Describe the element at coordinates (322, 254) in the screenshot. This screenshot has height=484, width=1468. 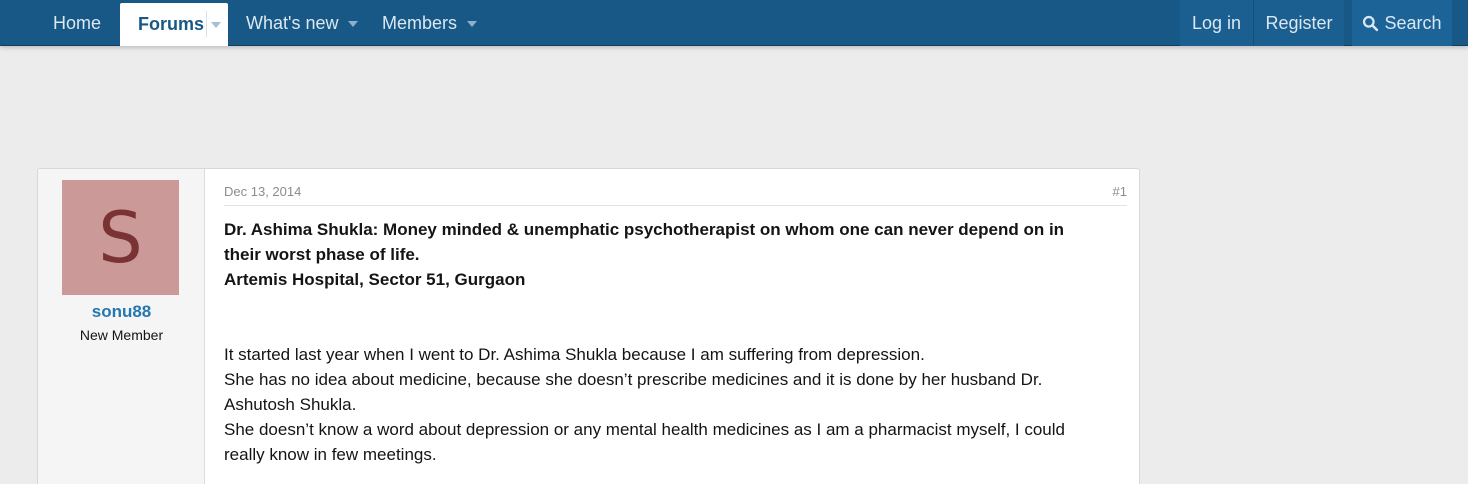
I see `post-title-line: their worst phase of life.` at that location.